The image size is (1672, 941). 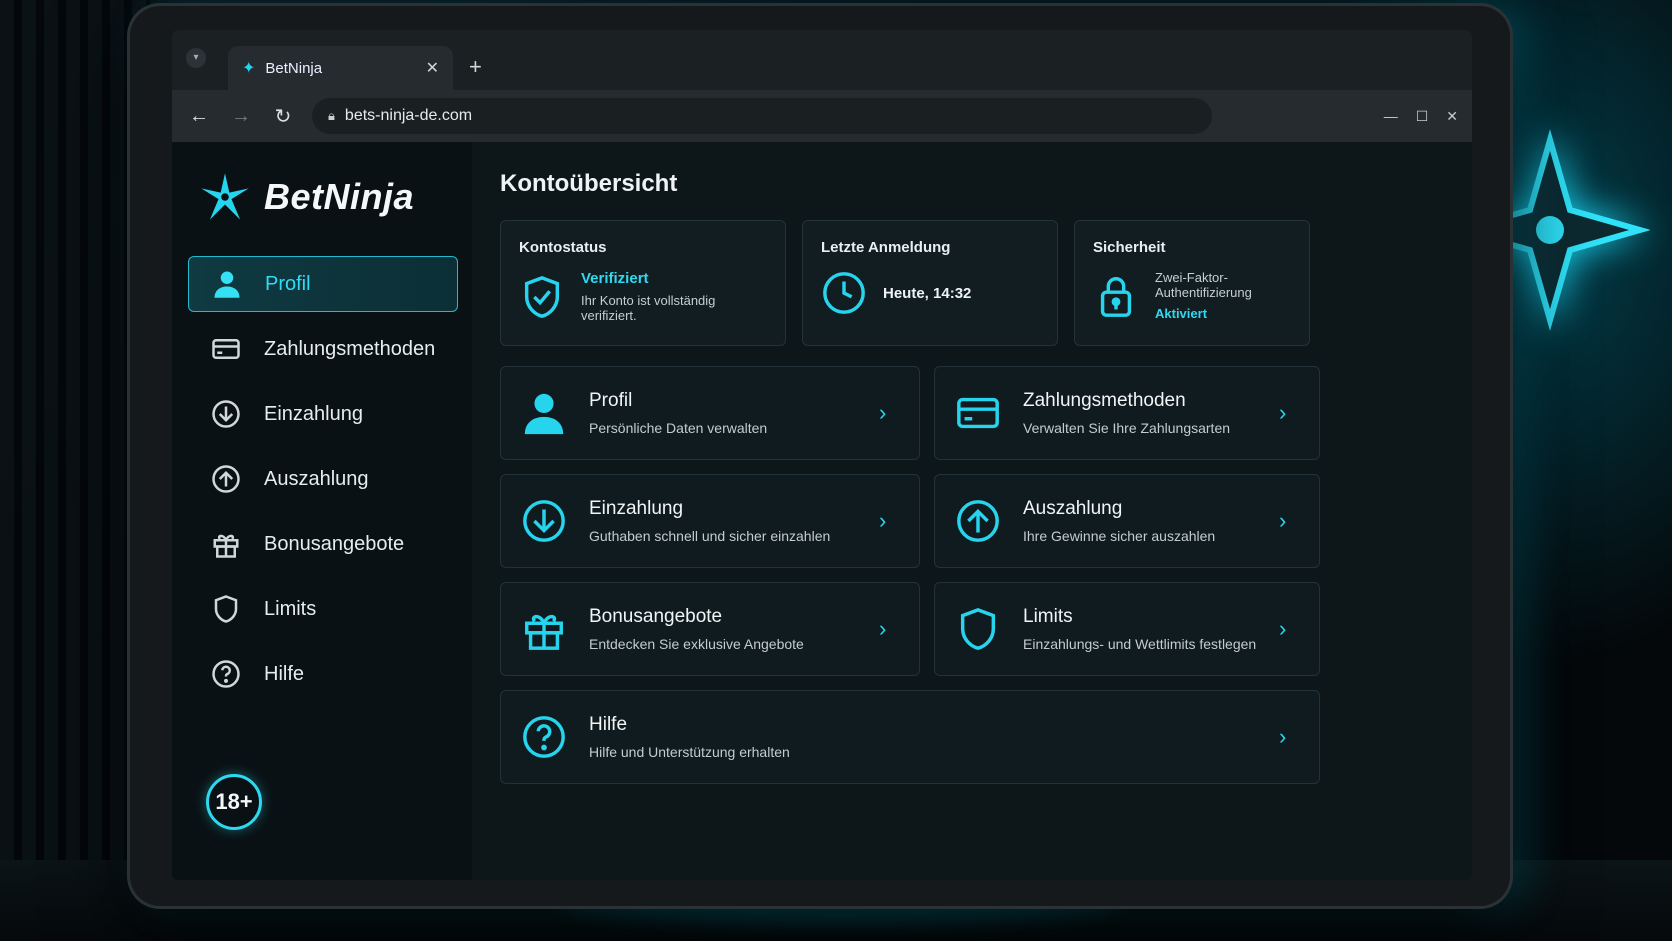 What do you see at coordinates (196, 58) in the screenshot?
I see `tab-search-icon: ▾` at bounding box center [196, 58].